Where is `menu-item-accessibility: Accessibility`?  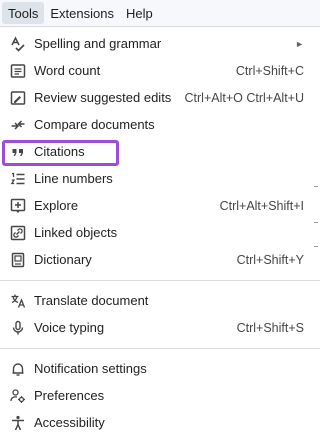 menu-item-accessibility: Accessibility is located at coordinates (160, 422).